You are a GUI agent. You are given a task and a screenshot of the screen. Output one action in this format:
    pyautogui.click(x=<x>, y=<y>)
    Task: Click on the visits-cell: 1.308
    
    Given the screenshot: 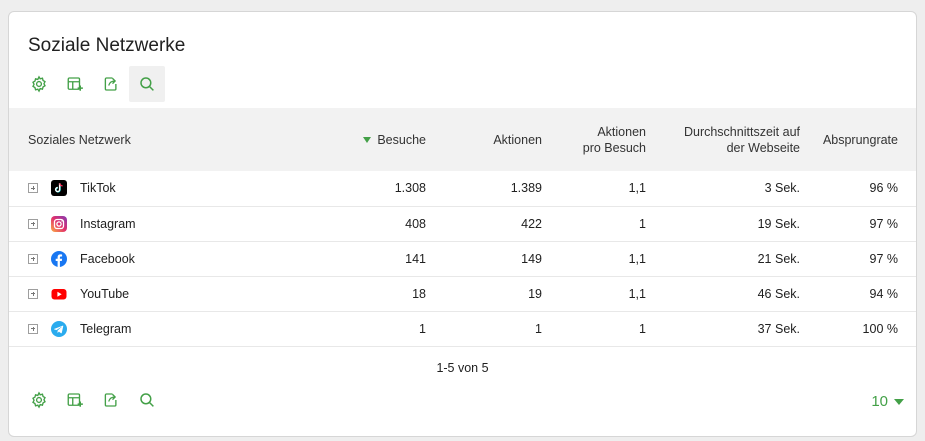 What is the action you would take?
    pyautogui.click(x=410, y=188)
    